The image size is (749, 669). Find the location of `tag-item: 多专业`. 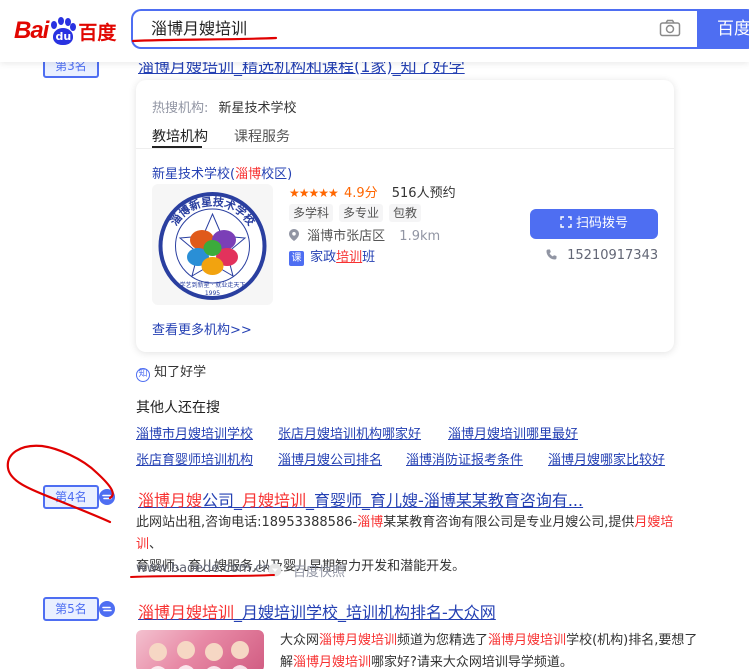

tag-item: 多专业 is located at coordinates (361, 213).